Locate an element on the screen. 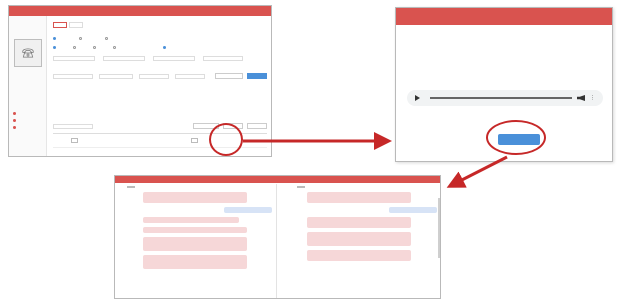 The height and width of the screenshot is (301, 623). flow-arrows is located at coordinates (375, 160).